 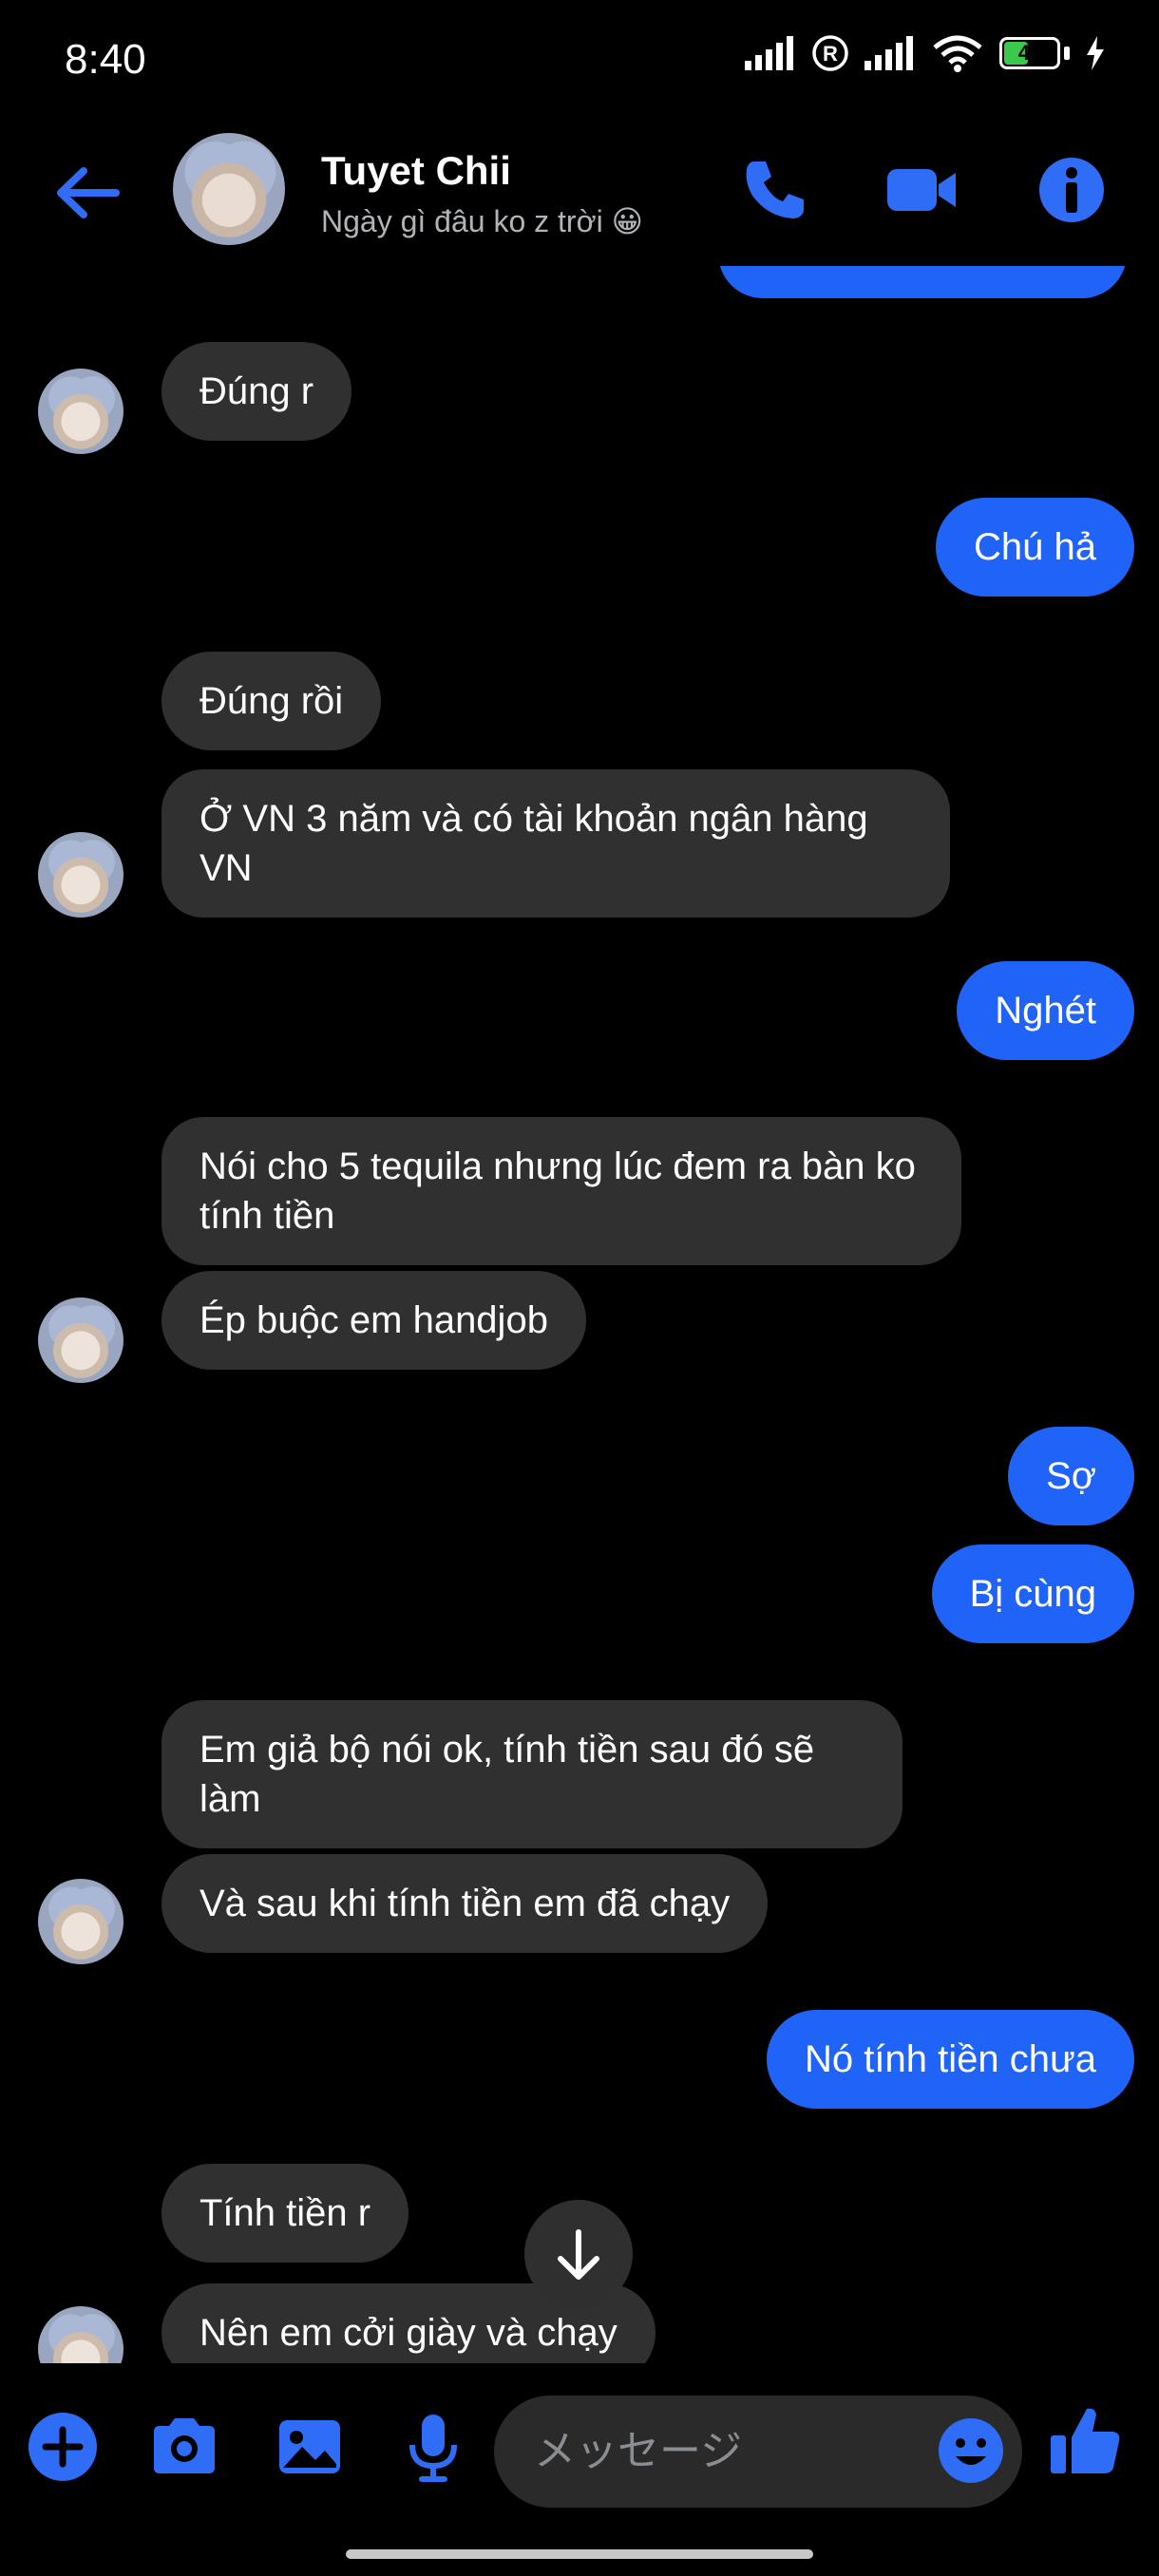 I want to click on battery-cap, so click(x=1067, y=53).